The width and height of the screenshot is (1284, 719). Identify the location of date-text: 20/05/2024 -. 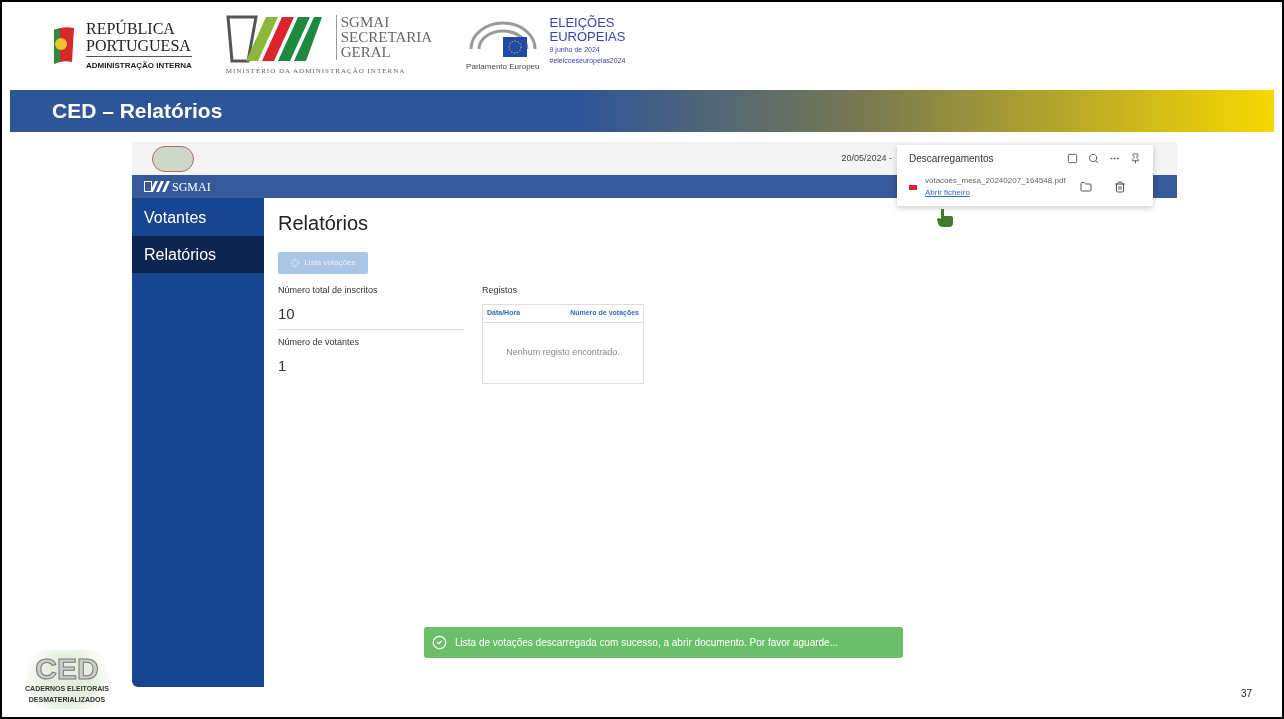
(866, 158).